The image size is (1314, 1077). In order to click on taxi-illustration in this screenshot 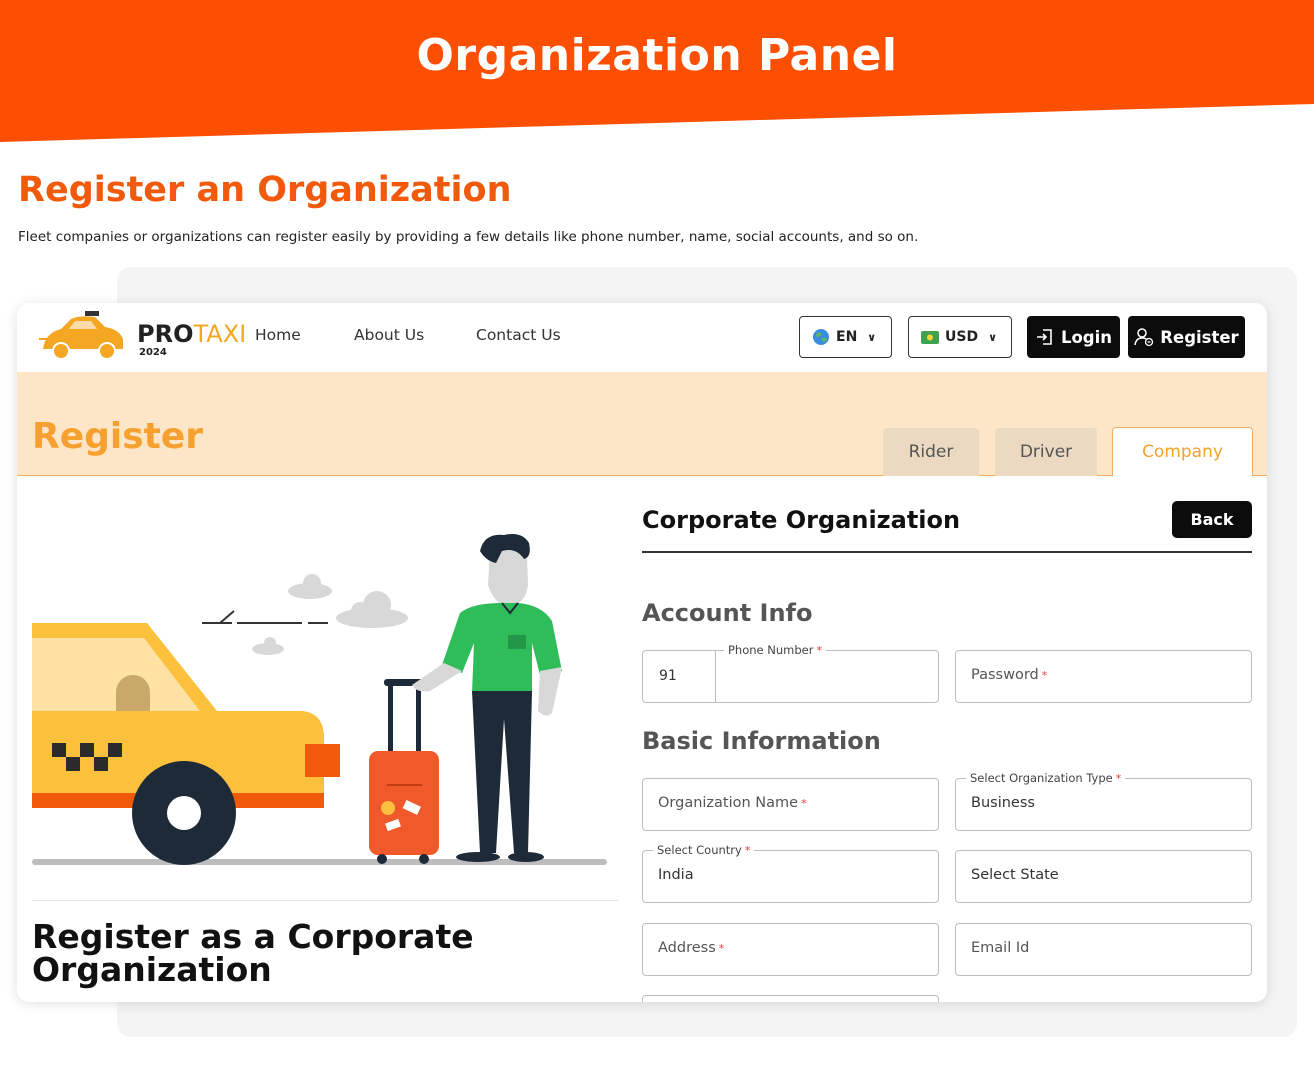, I will do `click(319, 699)`.